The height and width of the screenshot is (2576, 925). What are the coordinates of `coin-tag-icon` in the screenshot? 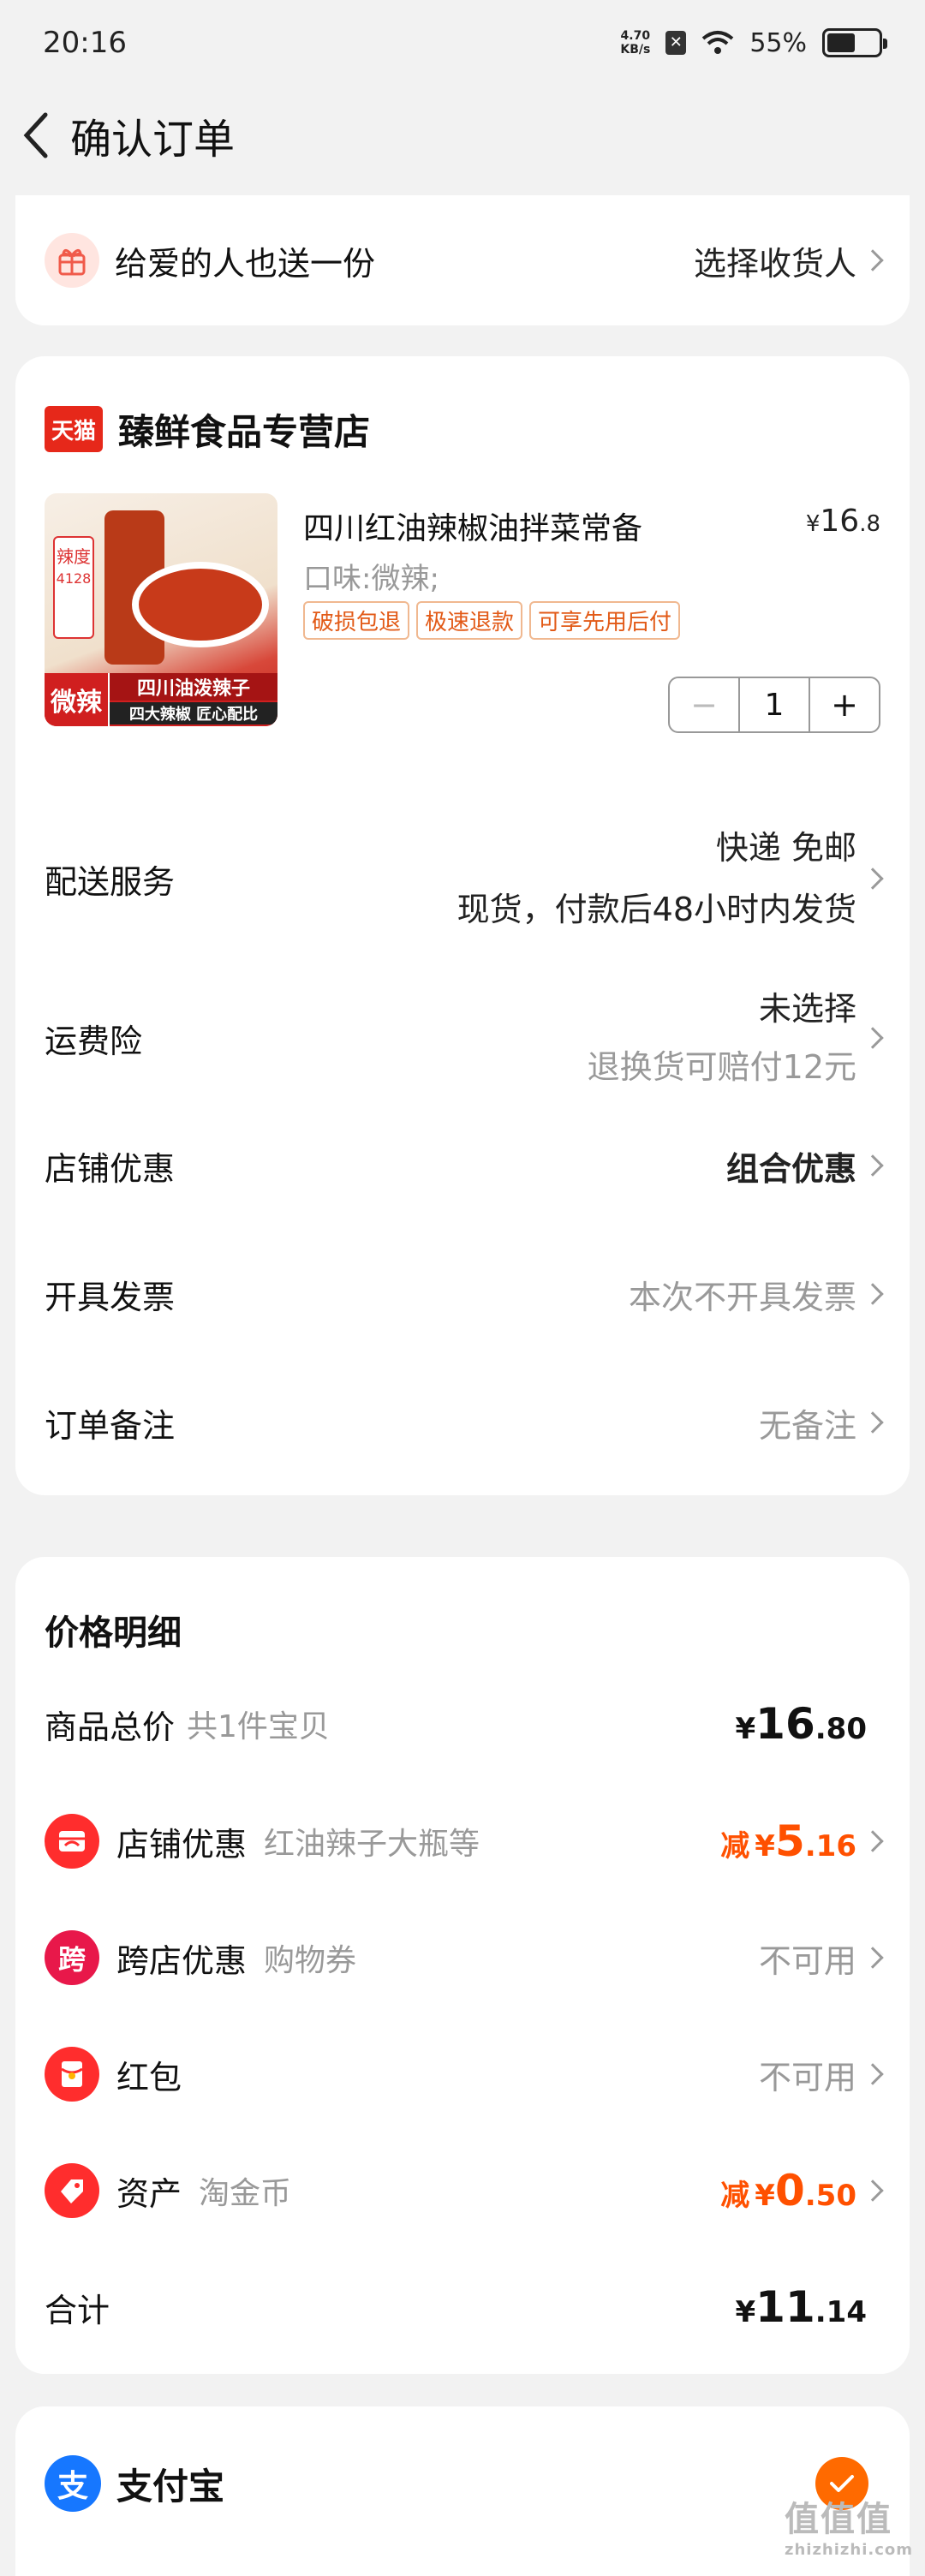 It's located at (72, 2190).